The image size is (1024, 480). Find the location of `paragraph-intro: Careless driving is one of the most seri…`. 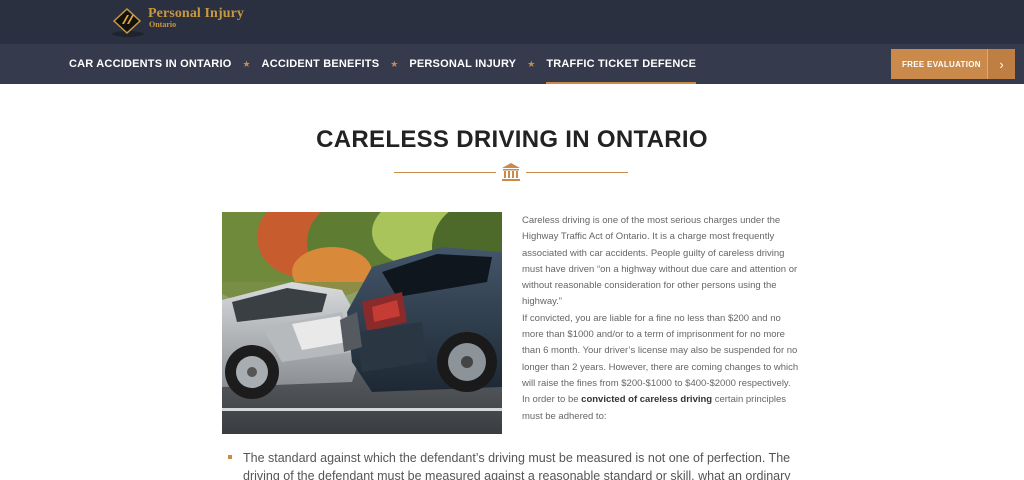

paragraph-intro: Careless driving is one of the most seri… is located at coordinates (660, 261).